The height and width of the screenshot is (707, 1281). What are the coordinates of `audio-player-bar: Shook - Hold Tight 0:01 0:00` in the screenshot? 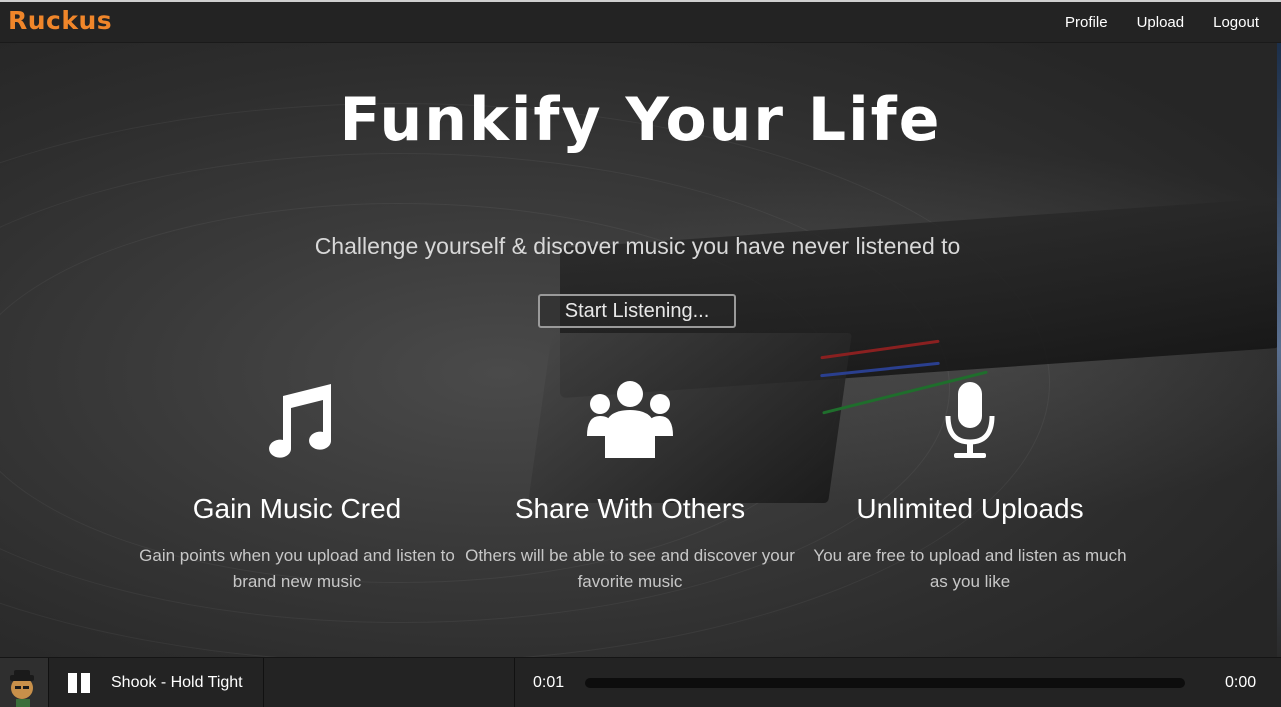 It's located at (640, 682).